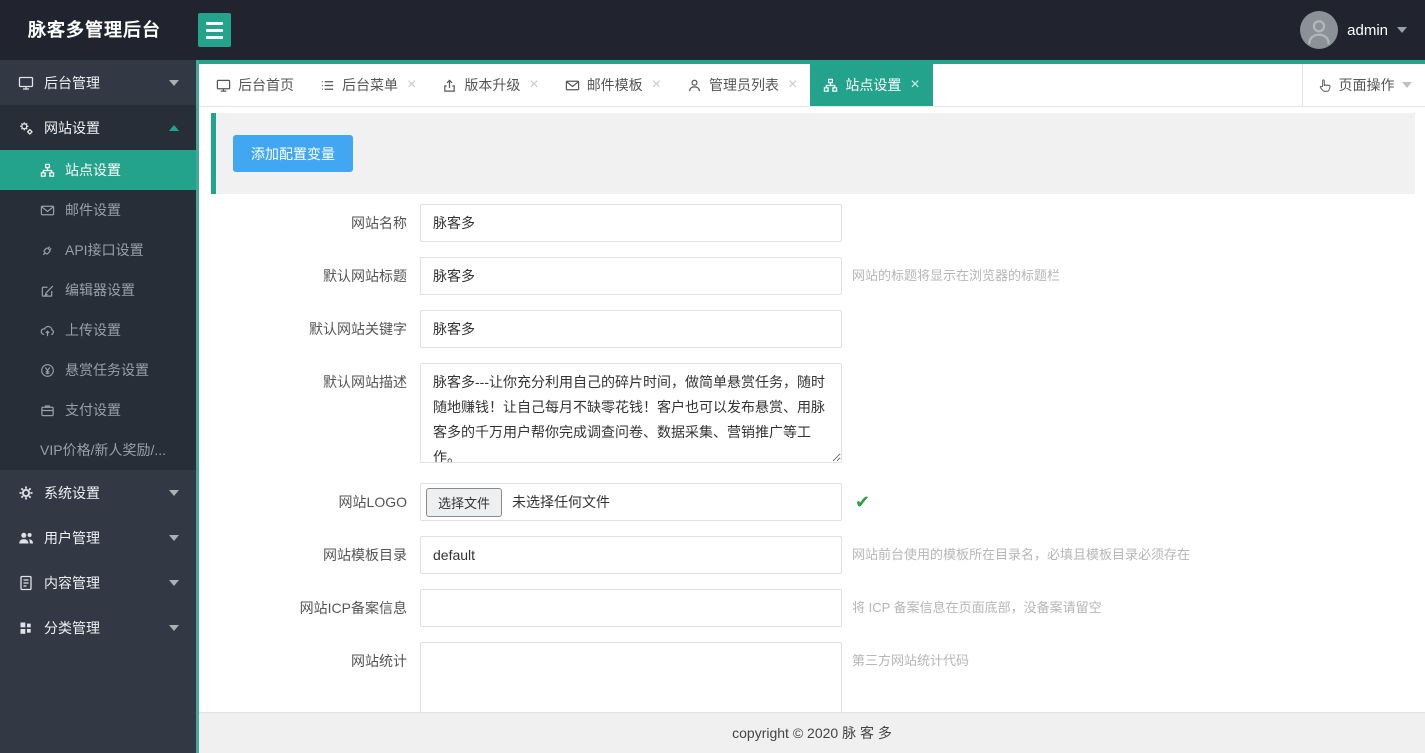 The width and height of the screenshot is (1425, 753). Describe the element at coordinates (1021, 554) in the screenshot. I see `field-hint: 网站前台使用的模板所在目录名，必填且模板目录必须存在` at that location.